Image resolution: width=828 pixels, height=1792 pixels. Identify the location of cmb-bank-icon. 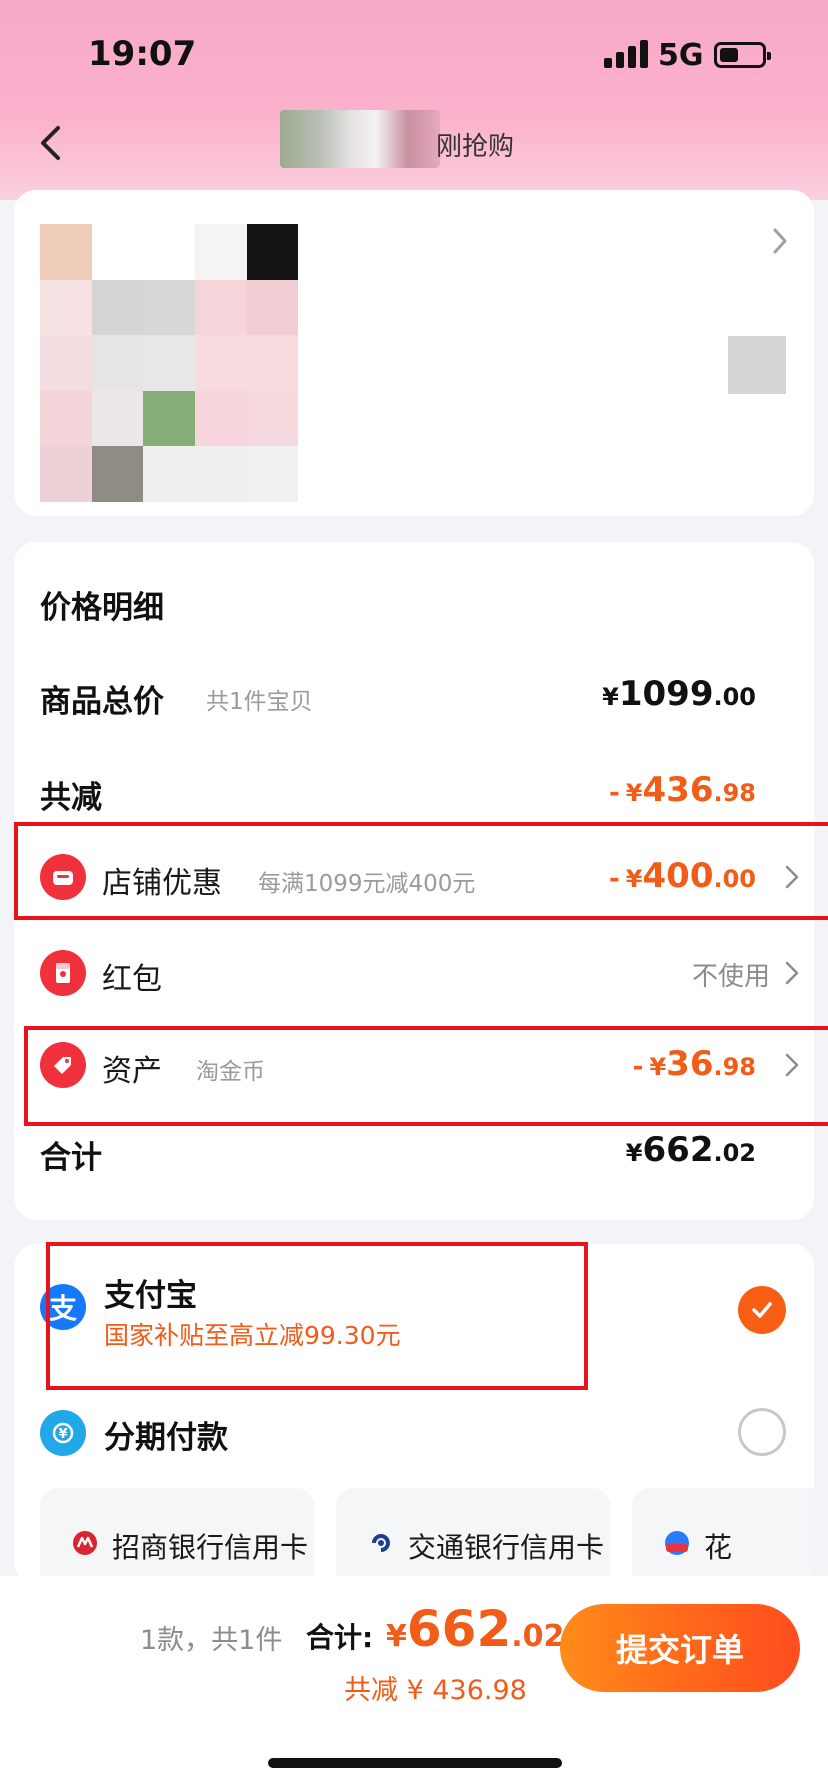
(85, 1543).